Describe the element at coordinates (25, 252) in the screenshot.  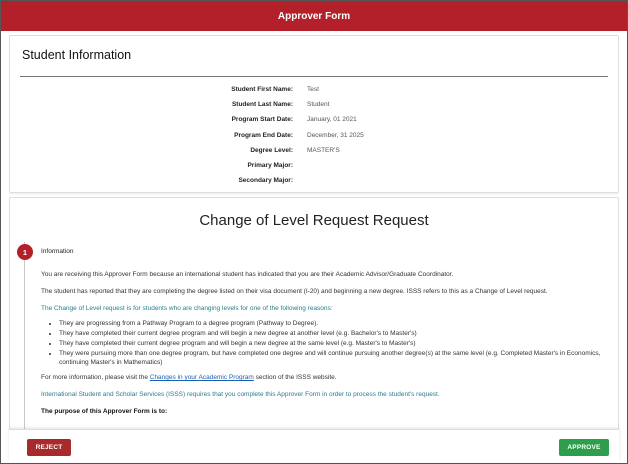
I see `step-number-badge: 1` at that location.